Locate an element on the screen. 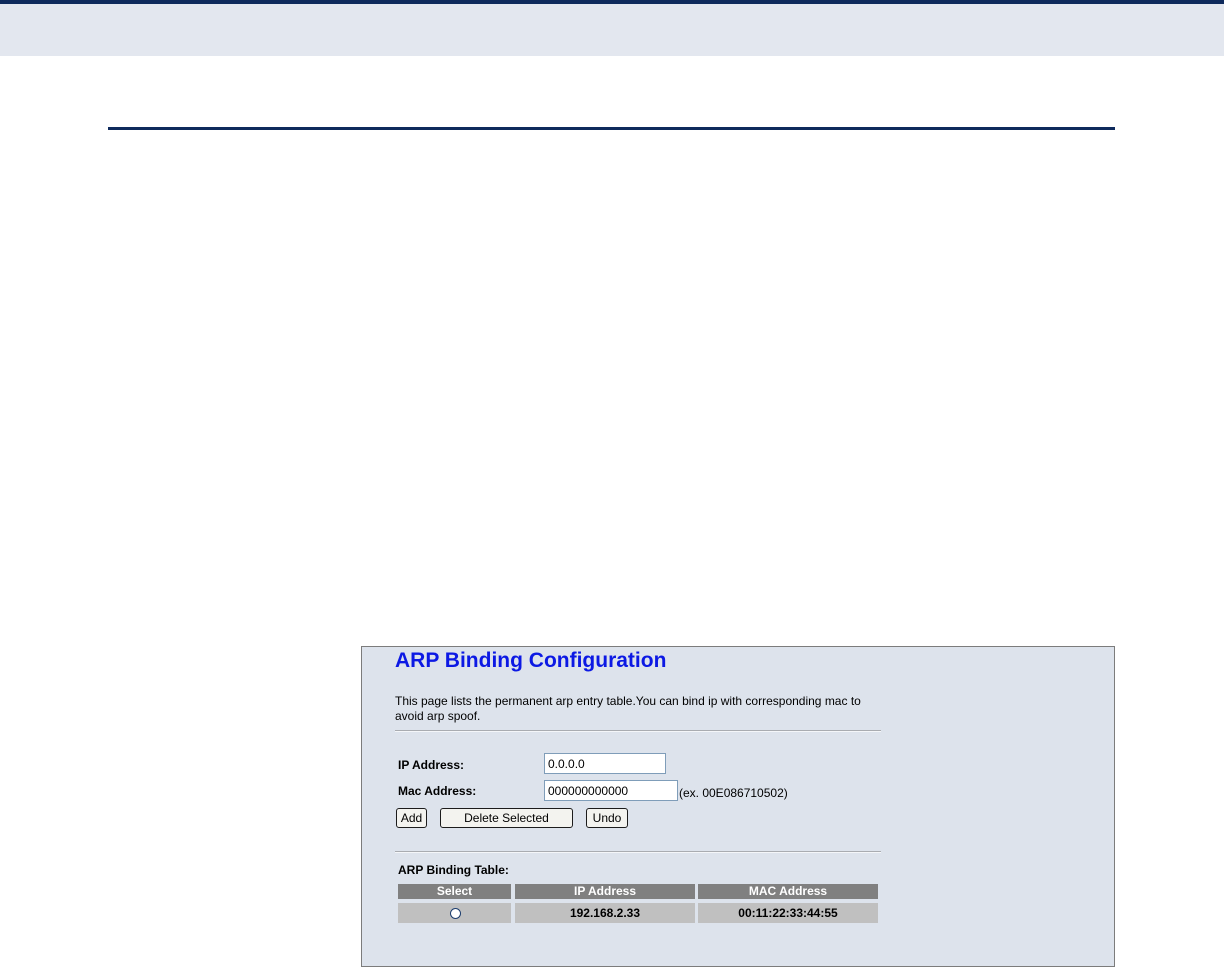 The height and width of the screenshot is (968, 1224). binding-table-title: ARP Binding Table: is located at coordinates (453, 870).